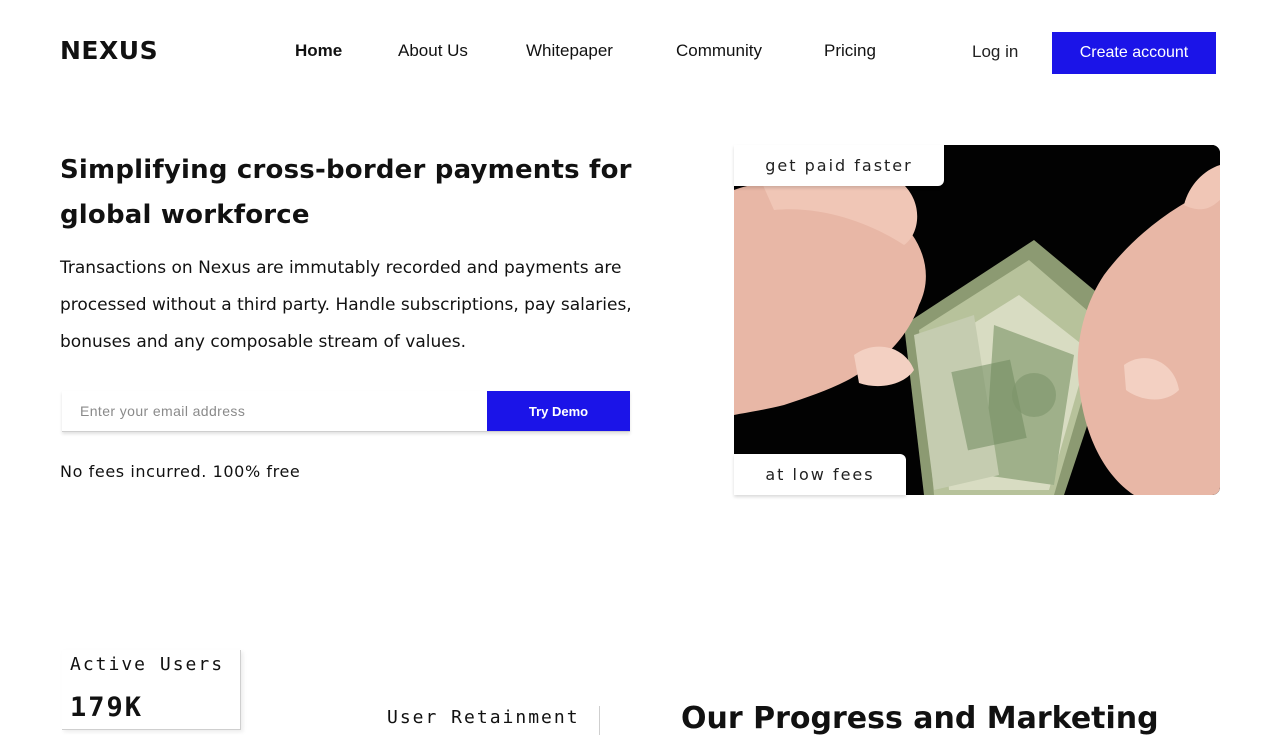  Describe the element at coordinates (109, 50) in the screenshot. I see `brand-logo: NEXUS` at that location.